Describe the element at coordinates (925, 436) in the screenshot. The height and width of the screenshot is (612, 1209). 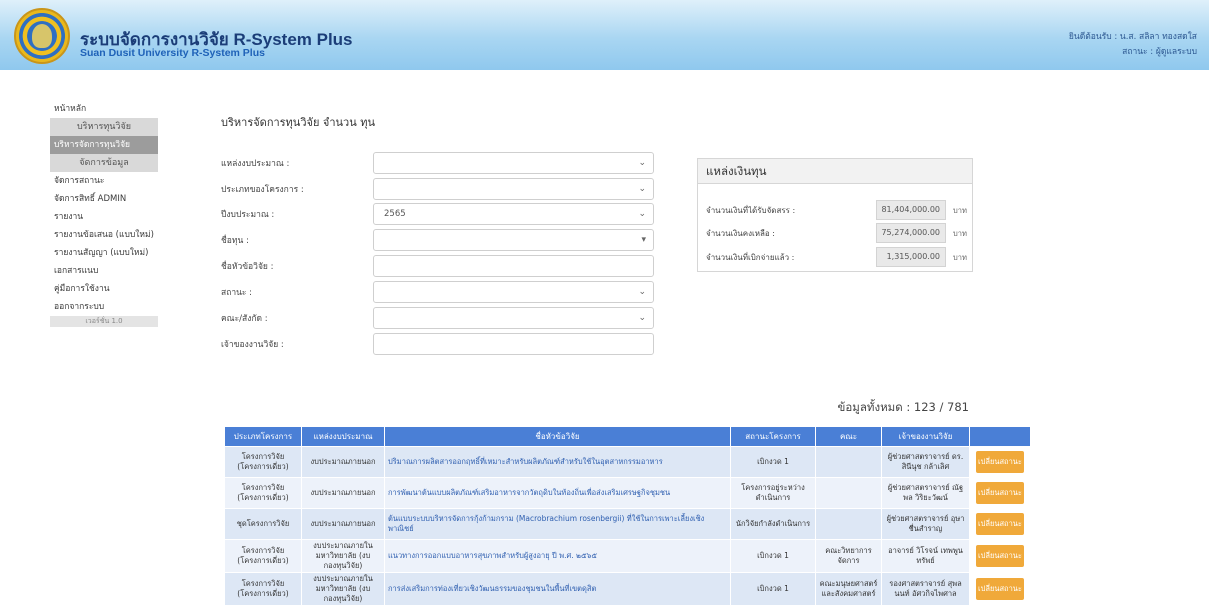
I see `col-header-researcher: เจ้าของงานวิจัย` at that location.